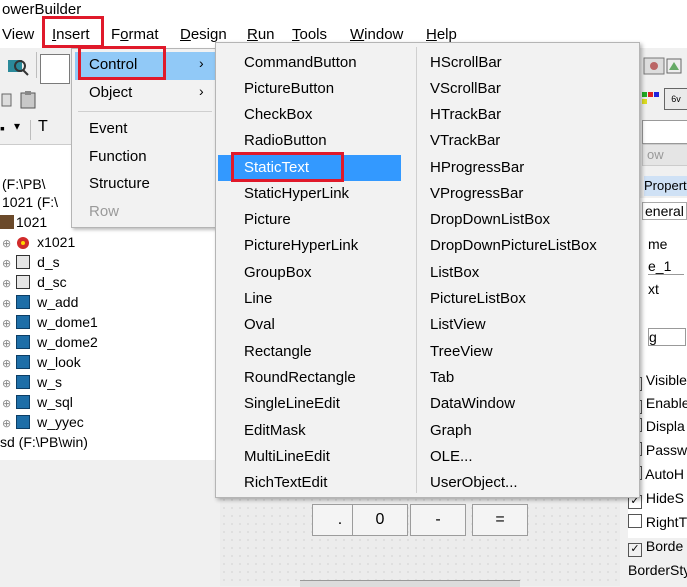  I want to click on checkbox-label: Passw, so click(666, 450).